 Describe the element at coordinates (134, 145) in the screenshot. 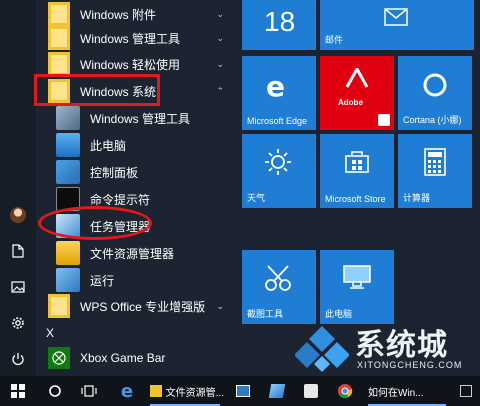

I see `app-this-pc: 此电脑` at that location.